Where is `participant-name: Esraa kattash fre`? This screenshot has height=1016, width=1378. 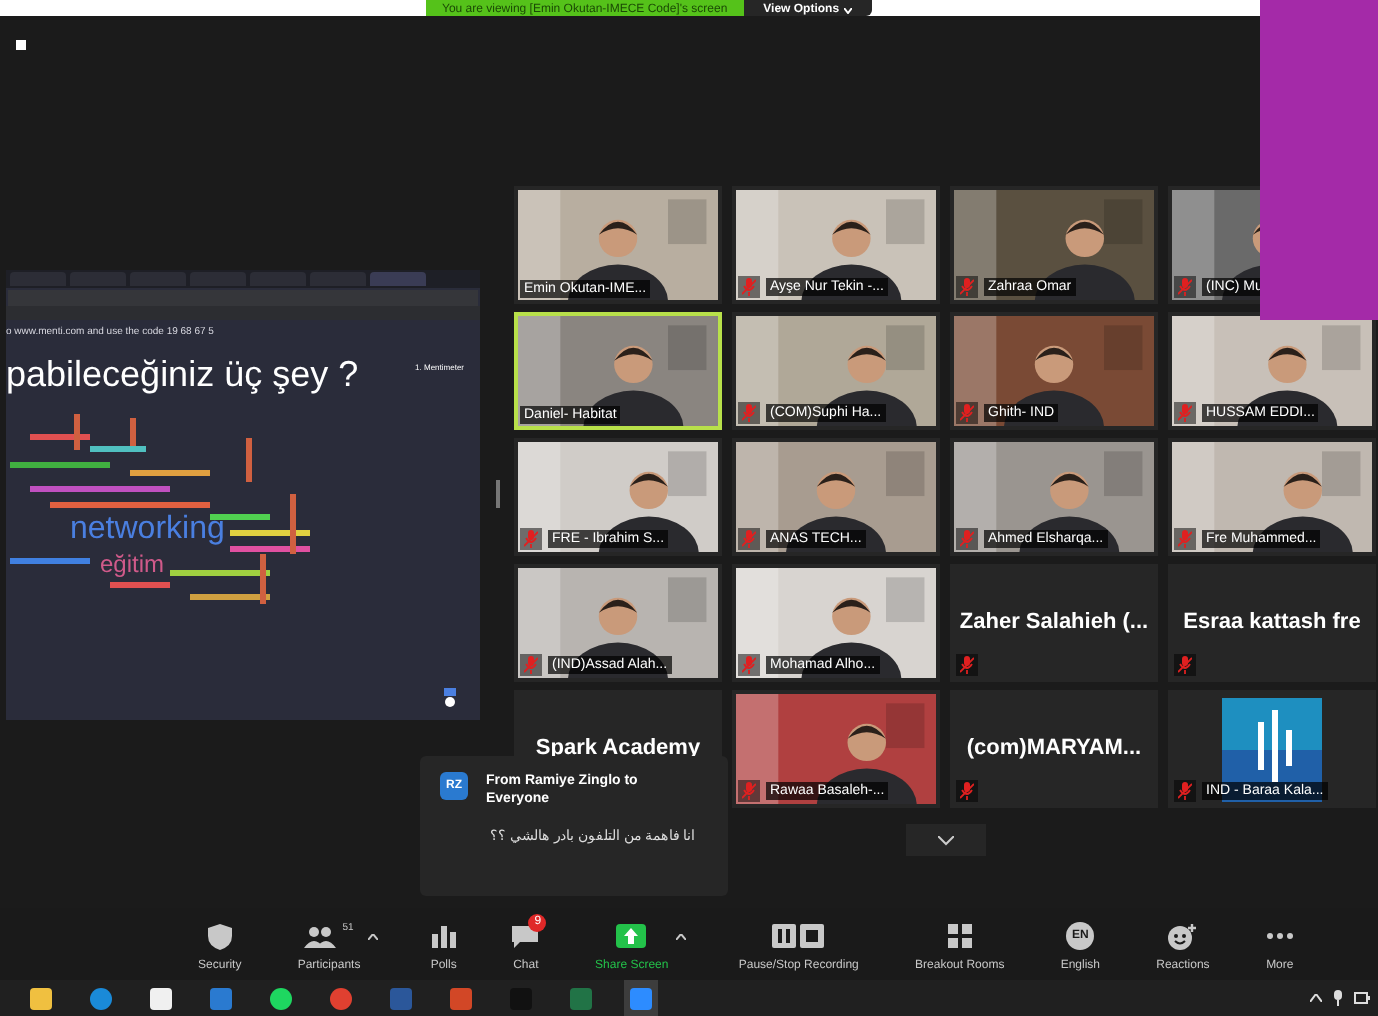 participant-name: Esraa kattash fre is located at coordinates (1272, 623).